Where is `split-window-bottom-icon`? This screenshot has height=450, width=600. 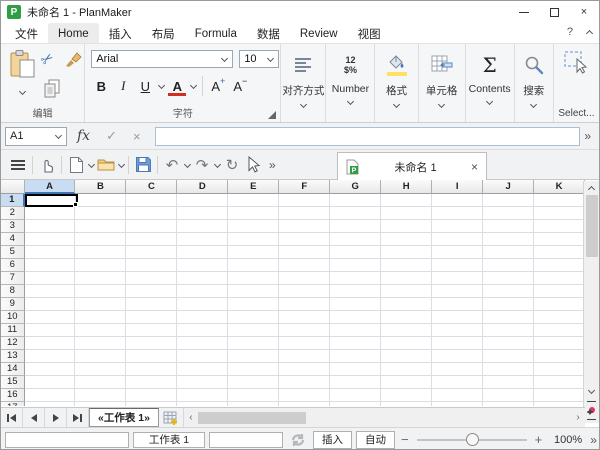
split-window-bottom-icon is located at coordinates (591, 419).